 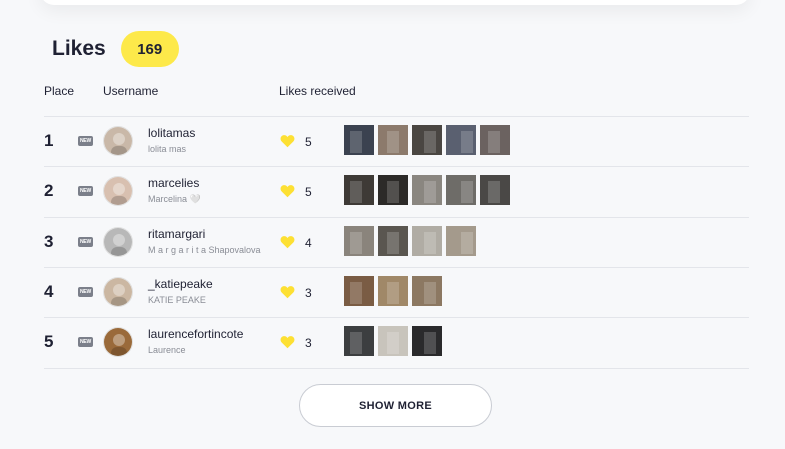 I want to click on username-link: lolitamas, so click(x=171, y=133).